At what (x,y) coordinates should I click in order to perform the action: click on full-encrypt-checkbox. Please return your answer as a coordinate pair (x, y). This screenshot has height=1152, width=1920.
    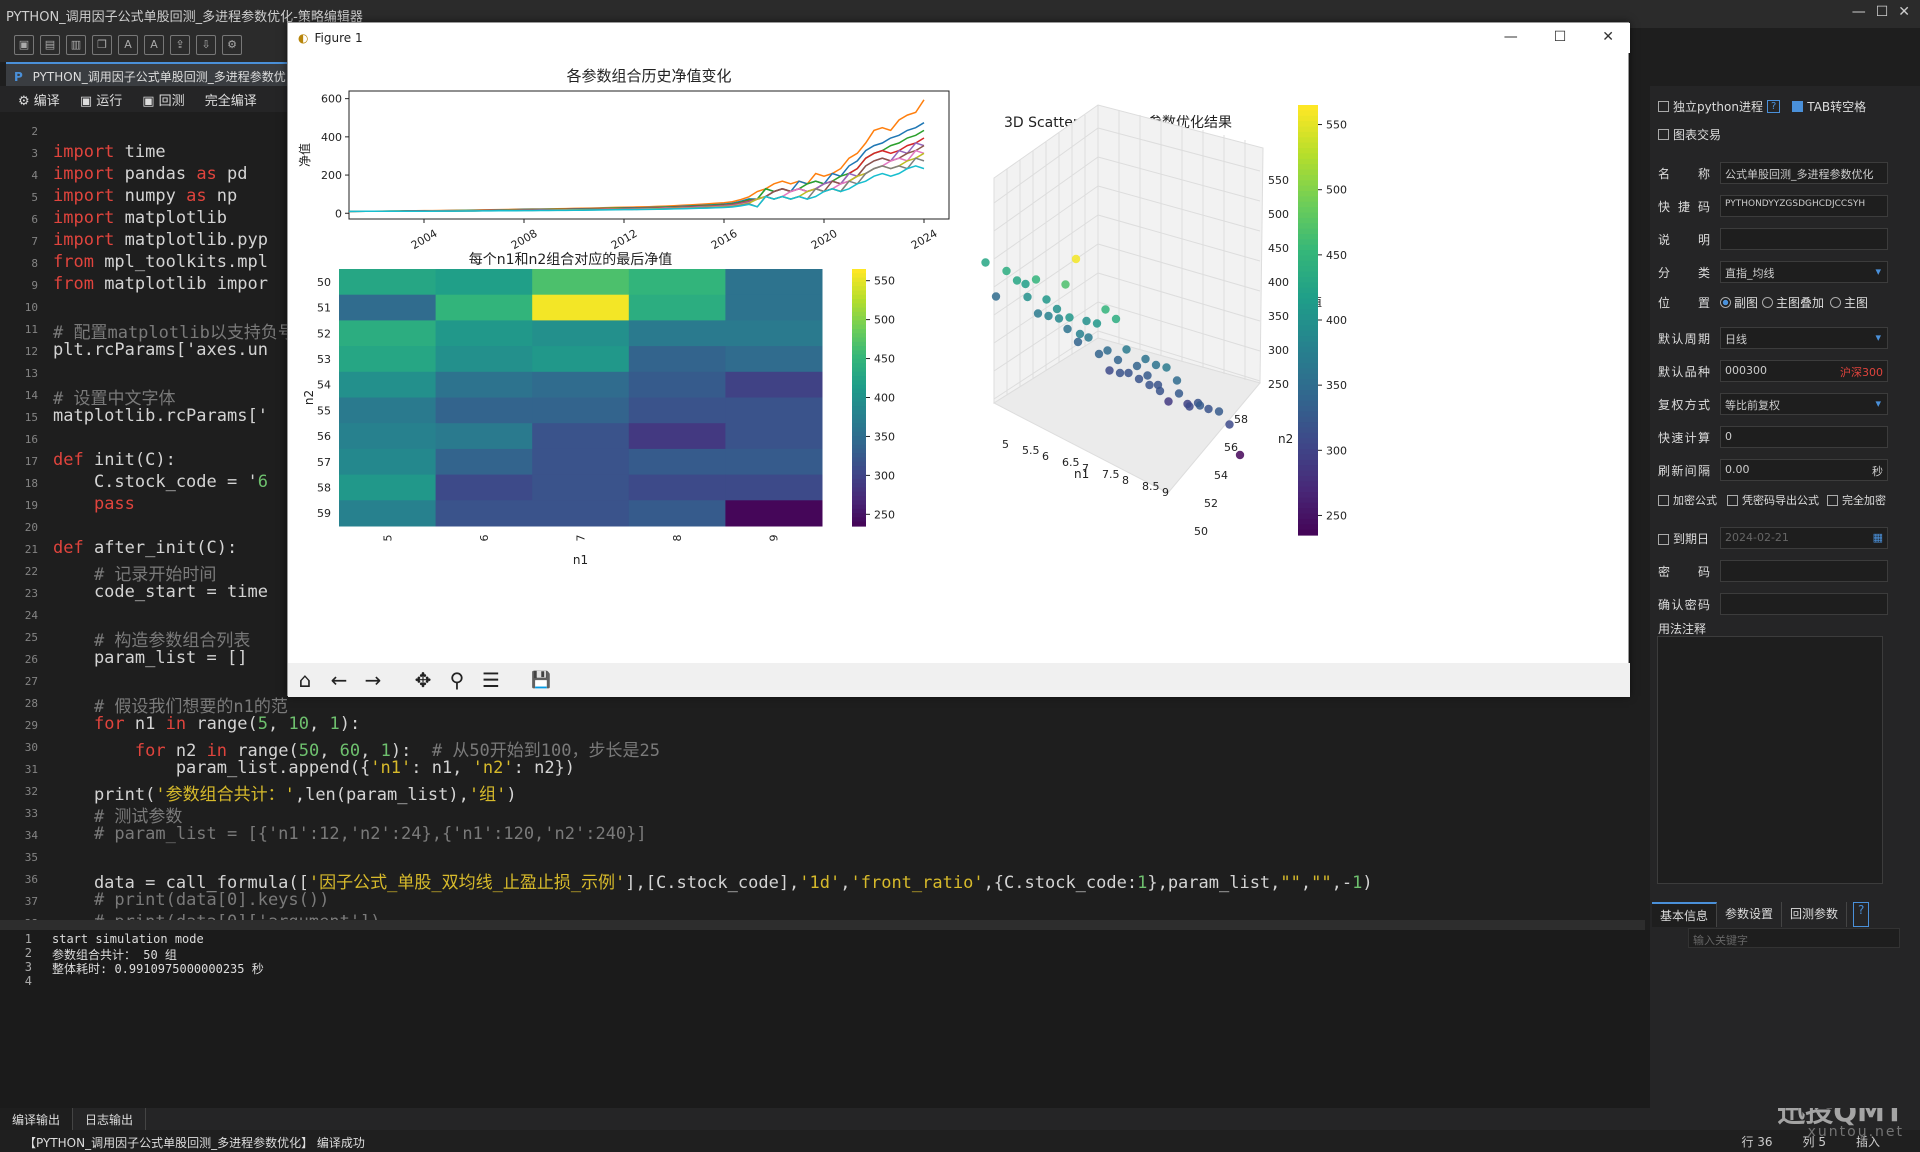
    Looking at the image, I should click on (1832, 500).